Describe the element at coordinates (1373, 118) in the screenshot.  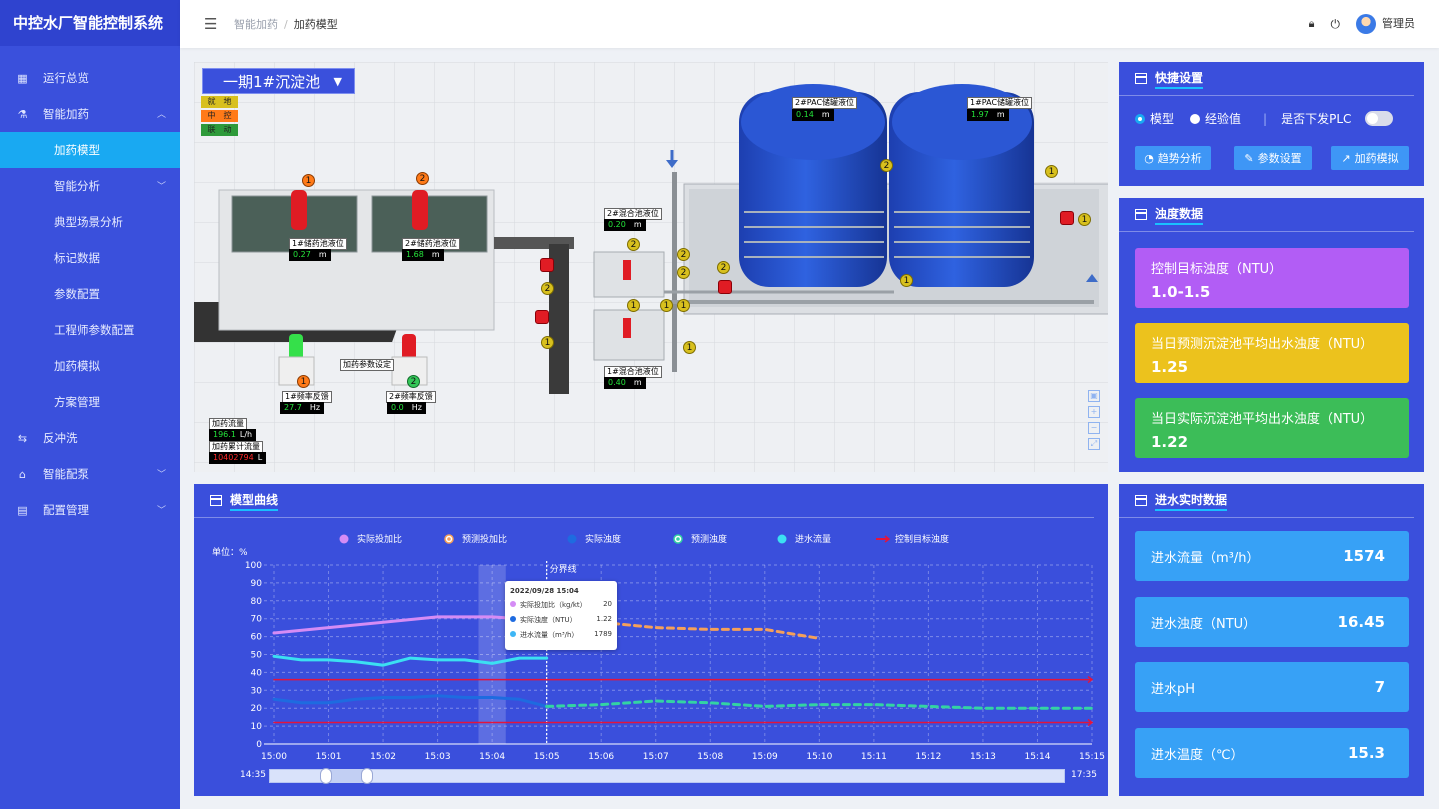
I see `toggle-knob` at that location.